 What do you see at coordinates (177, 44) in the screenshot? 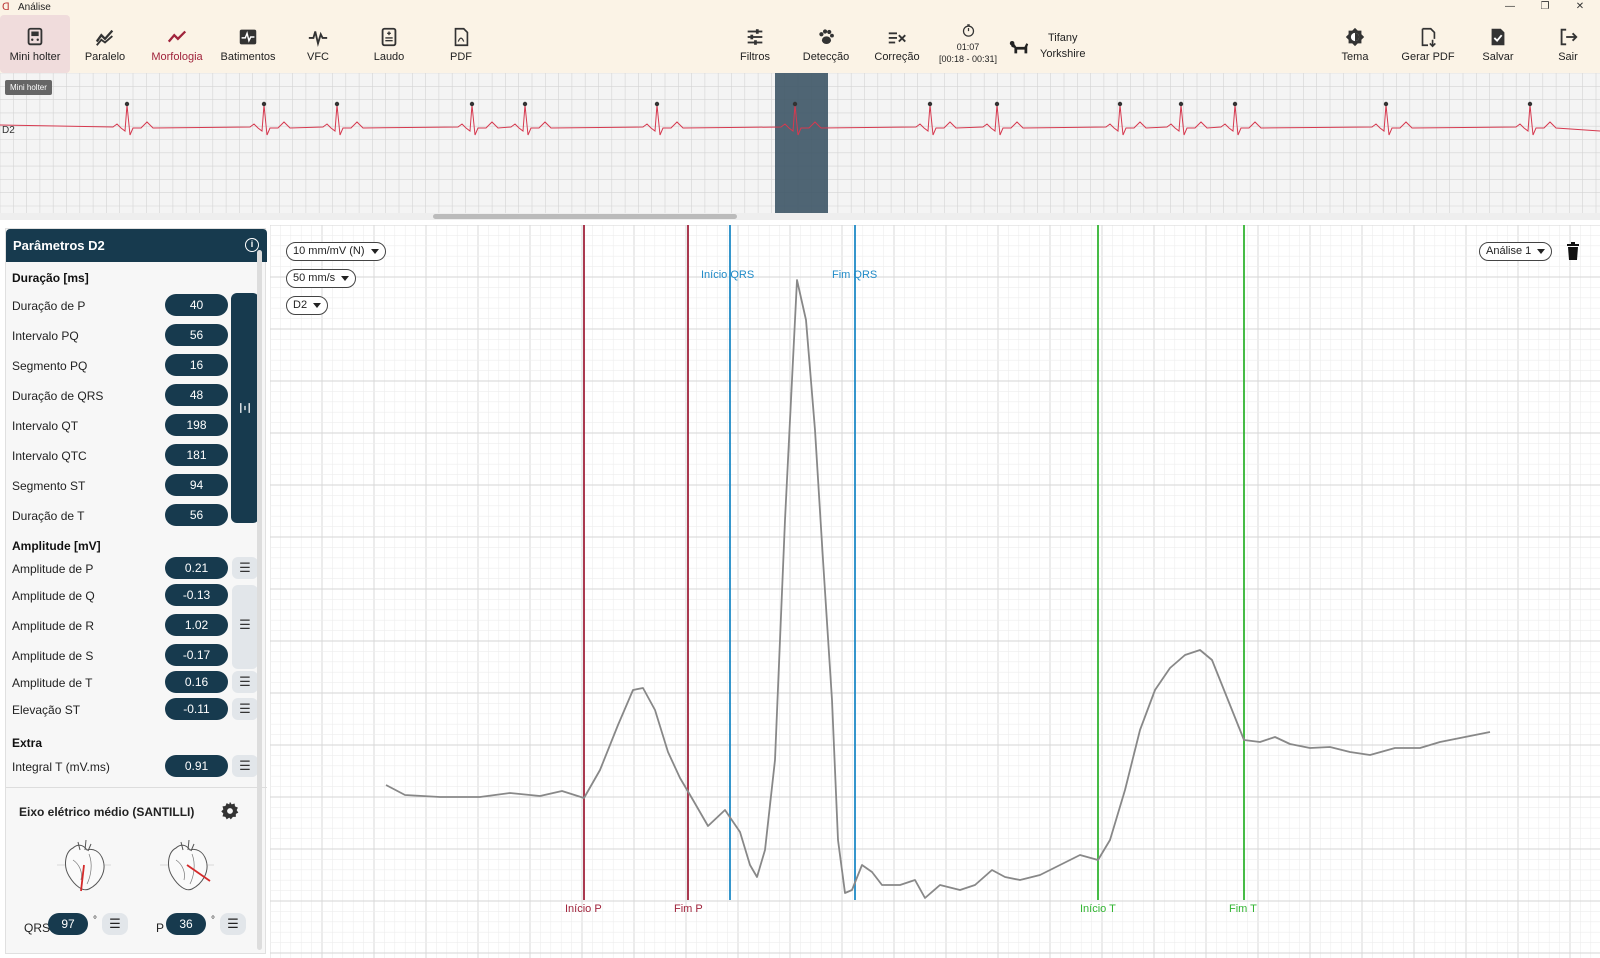
I see `morfologia-button: Morfologia` at bounding box center [177, 44].